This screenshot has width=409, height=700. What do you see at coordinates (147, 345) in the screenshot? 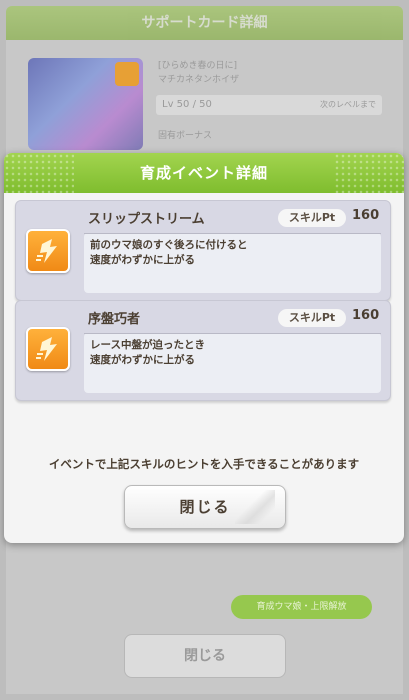
I see `skill-description-line1: レース中盤が迫ったとき` at bounding box center [147, 345].